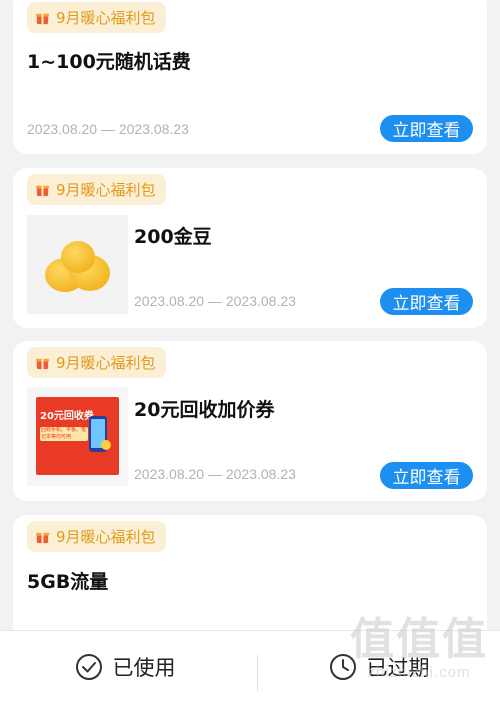 The width and height of the screenshot is (500, 702). I want to click on used-tab: 已使用, so click(125, 666).